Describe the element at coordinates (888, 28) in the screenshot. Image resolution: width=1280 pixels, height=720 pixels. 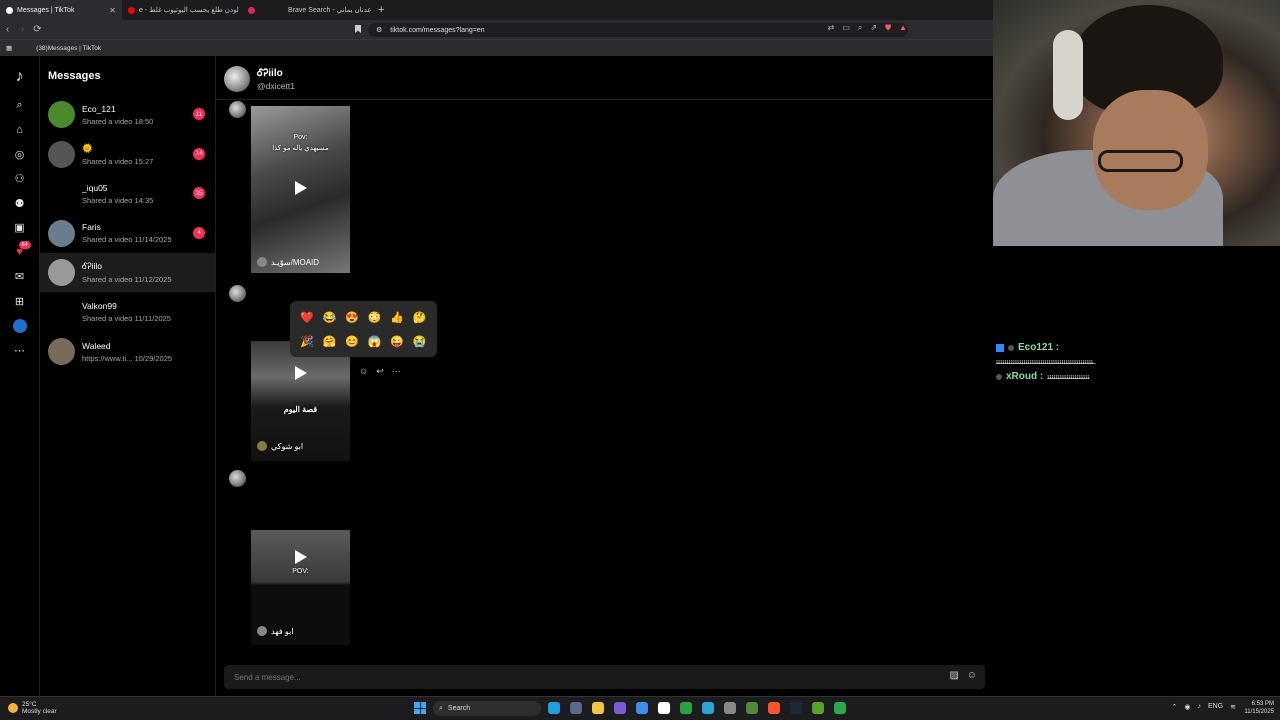
I see `brave-shield-icon: ⛊` at that location.